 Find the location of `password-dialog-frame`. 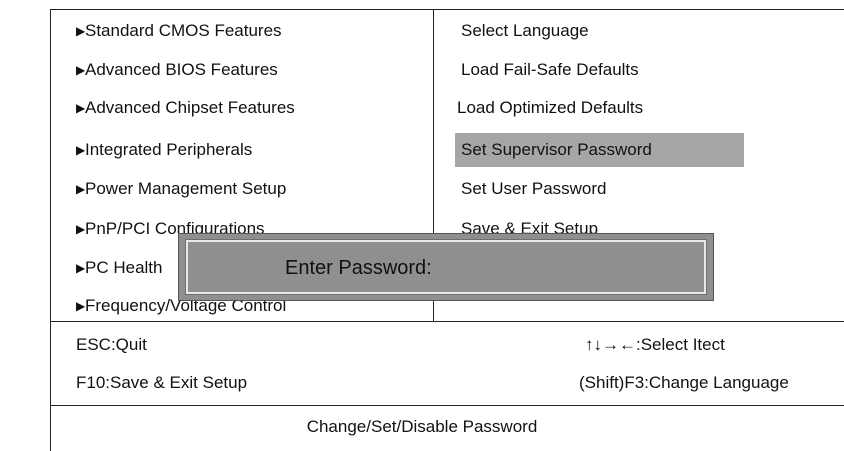

password-dialog-frame is located at coordinates (446, 267).